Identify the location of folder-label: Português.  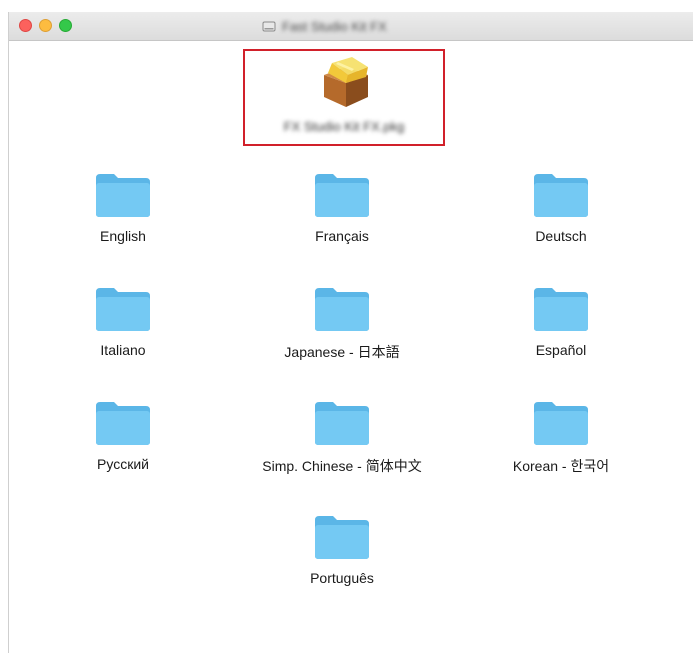
(342, 578).